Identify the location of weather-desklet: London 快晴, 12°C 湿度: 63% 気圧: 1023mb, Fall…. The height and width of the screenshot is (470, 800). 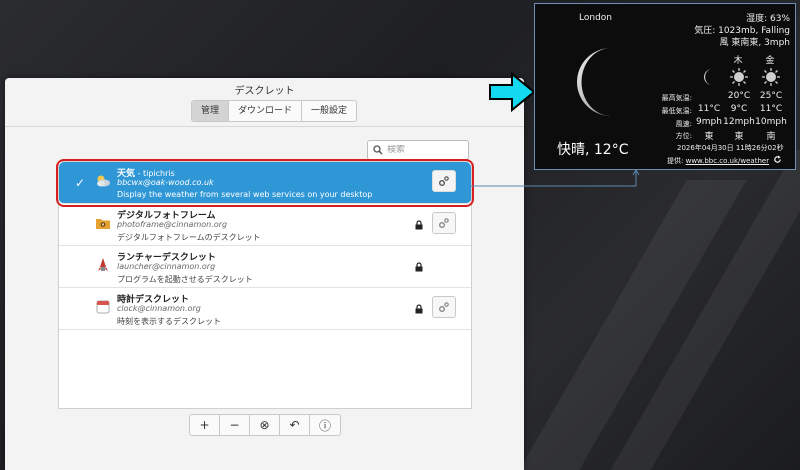
(665, 86).